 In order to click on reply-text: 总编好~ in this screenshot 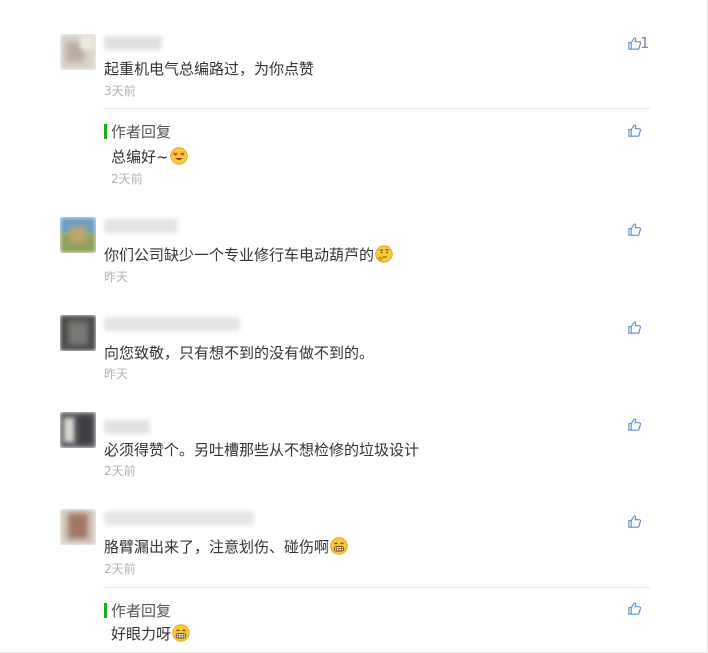, I will do `click(149, 157)`.